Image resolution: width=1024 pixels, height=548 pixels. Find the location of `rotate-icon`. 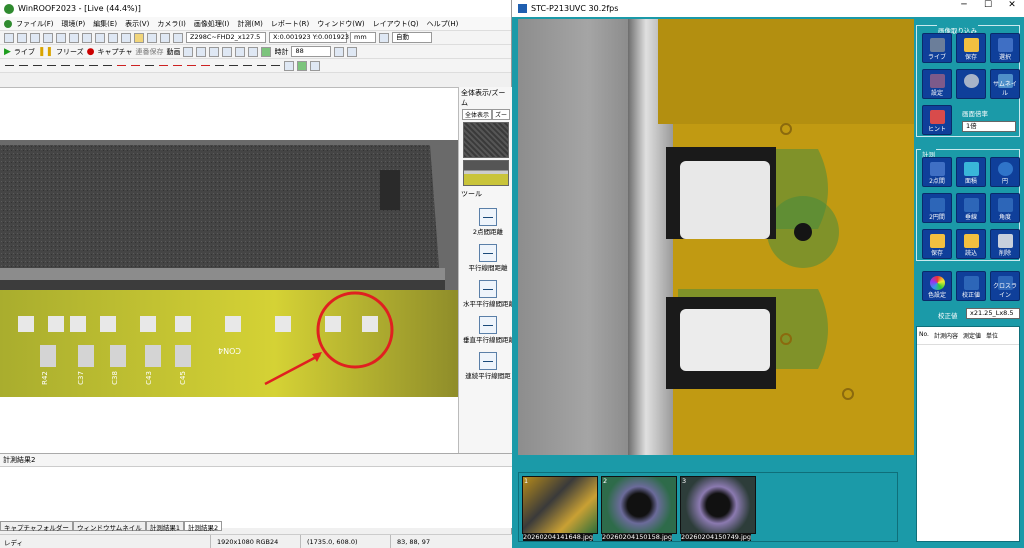

rotate-icon is located at coordinates (214, 51).